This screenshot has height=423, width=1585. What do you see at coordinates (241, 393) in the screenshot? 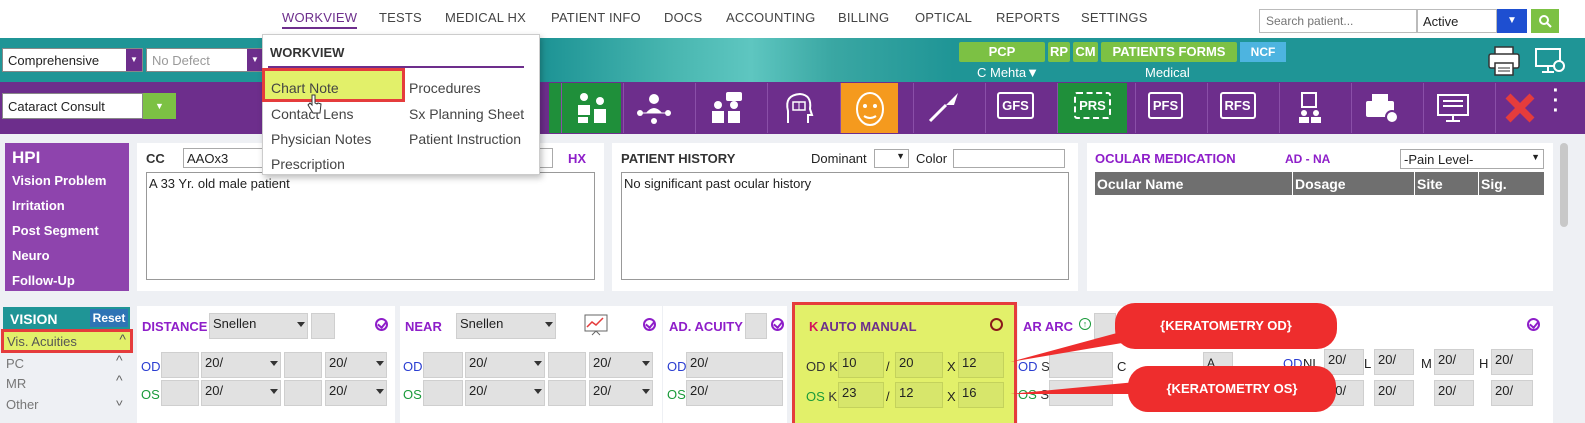
I see `distance-os-select: 20/` at bounding box center [241, 393].